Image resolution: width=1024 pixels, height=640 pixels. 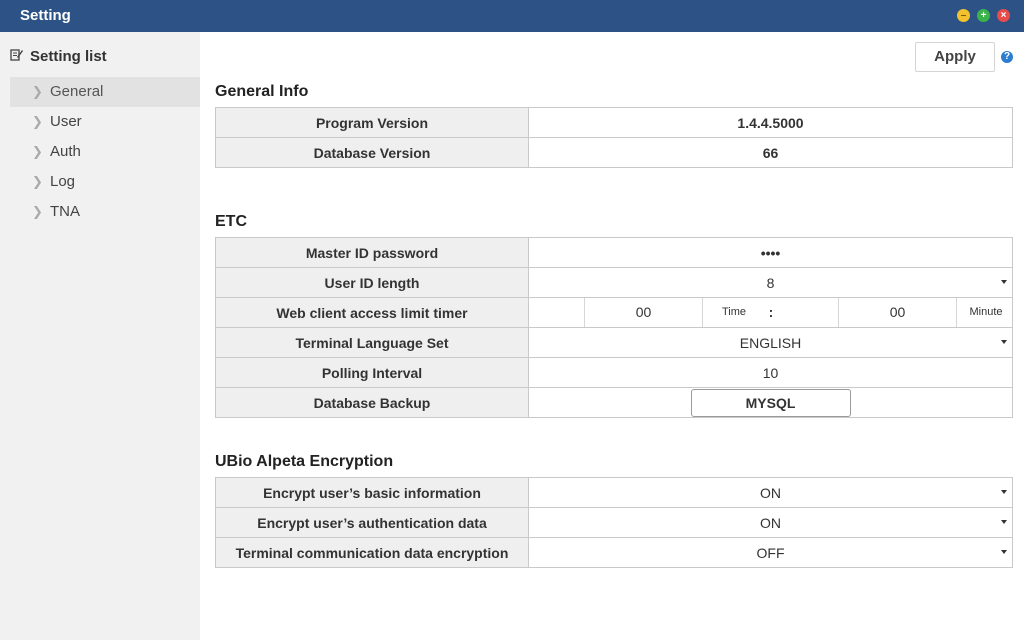 I want to click on master-password-field: ••••, so click(x=770, y=252).